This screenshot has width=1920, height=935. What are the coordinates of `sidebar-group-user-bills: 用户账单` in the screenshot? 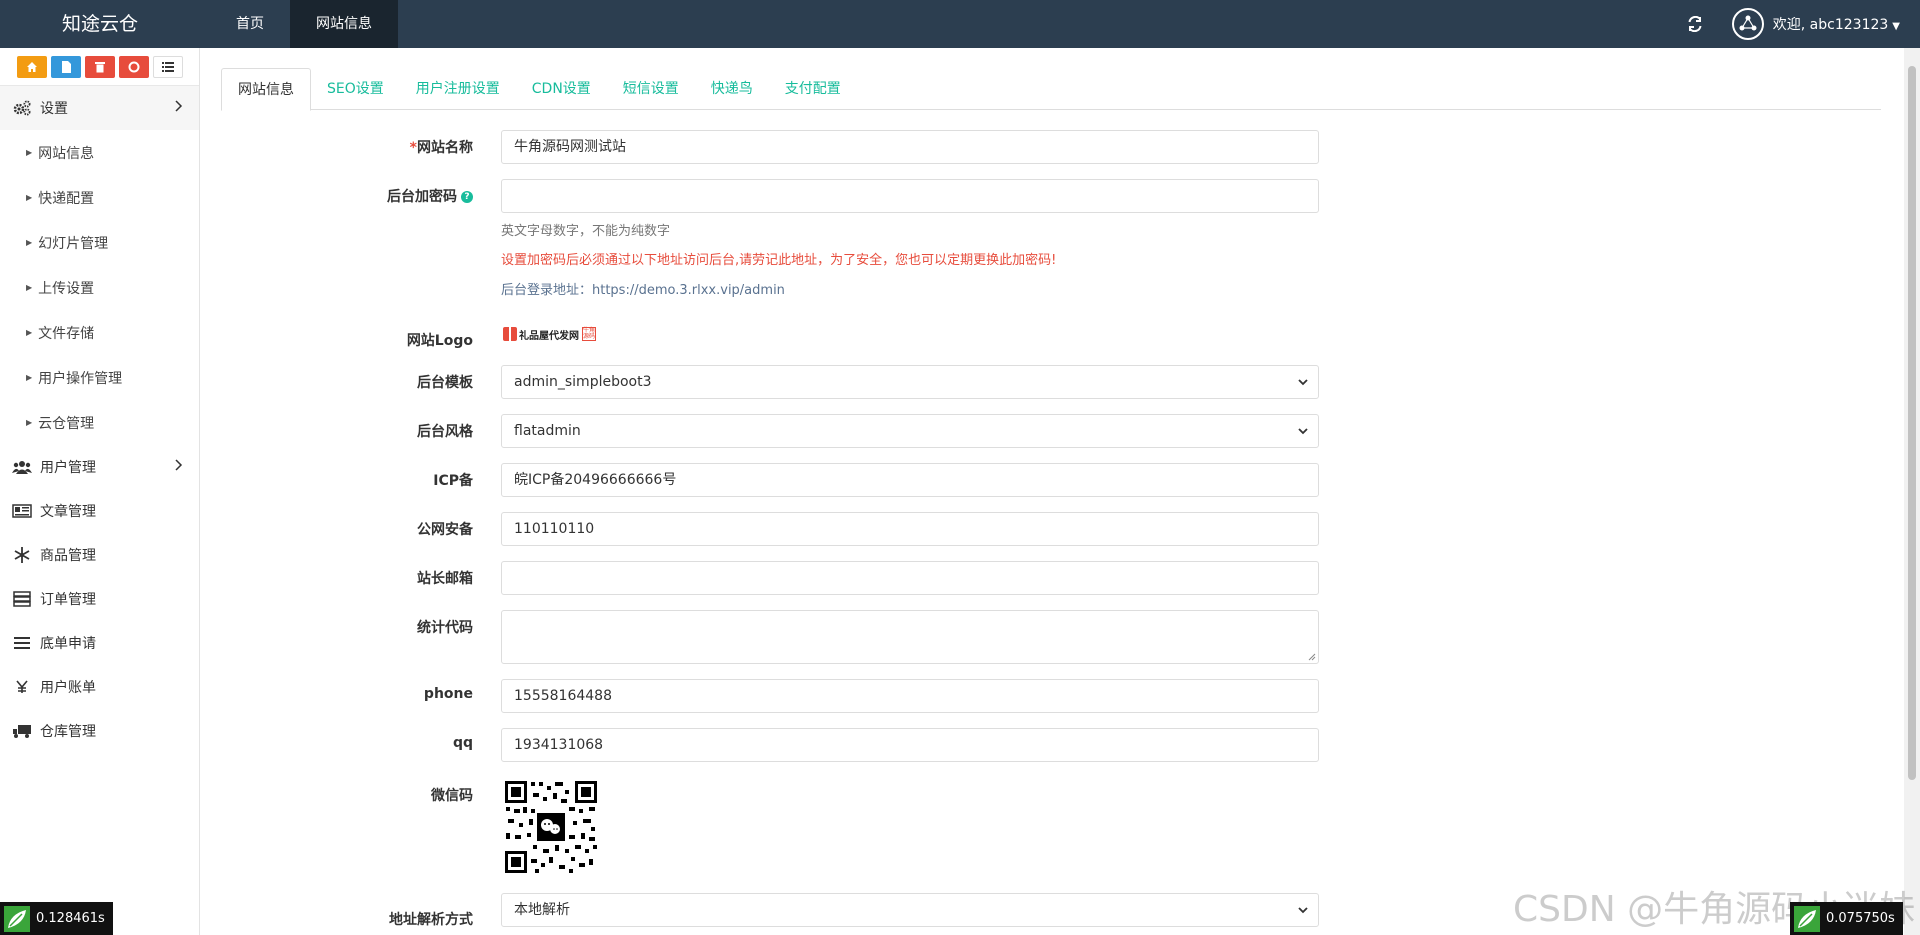 It's located at (99, 687).